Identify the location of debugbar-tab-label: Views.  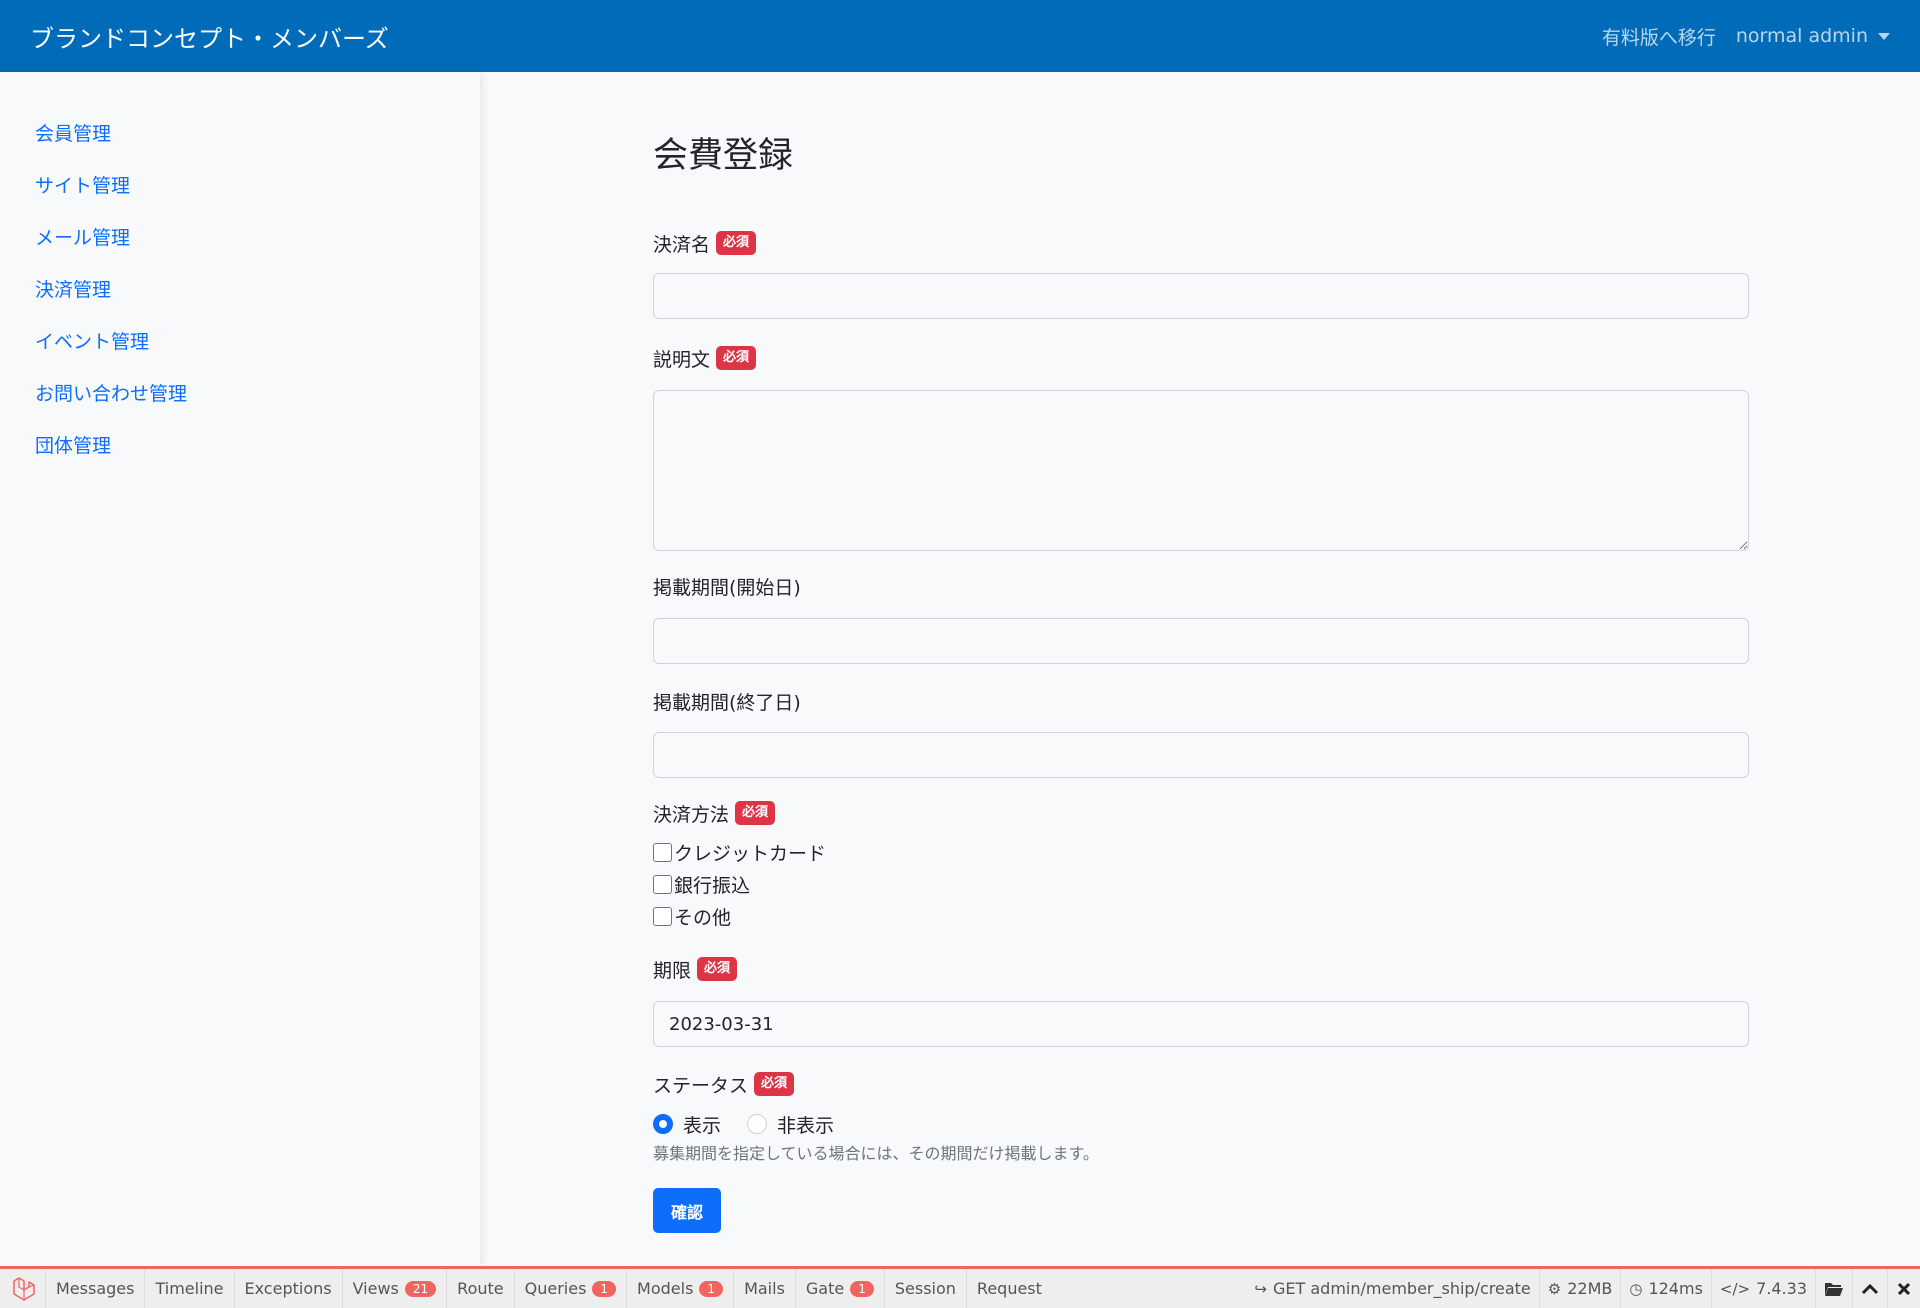
(375, 1288).